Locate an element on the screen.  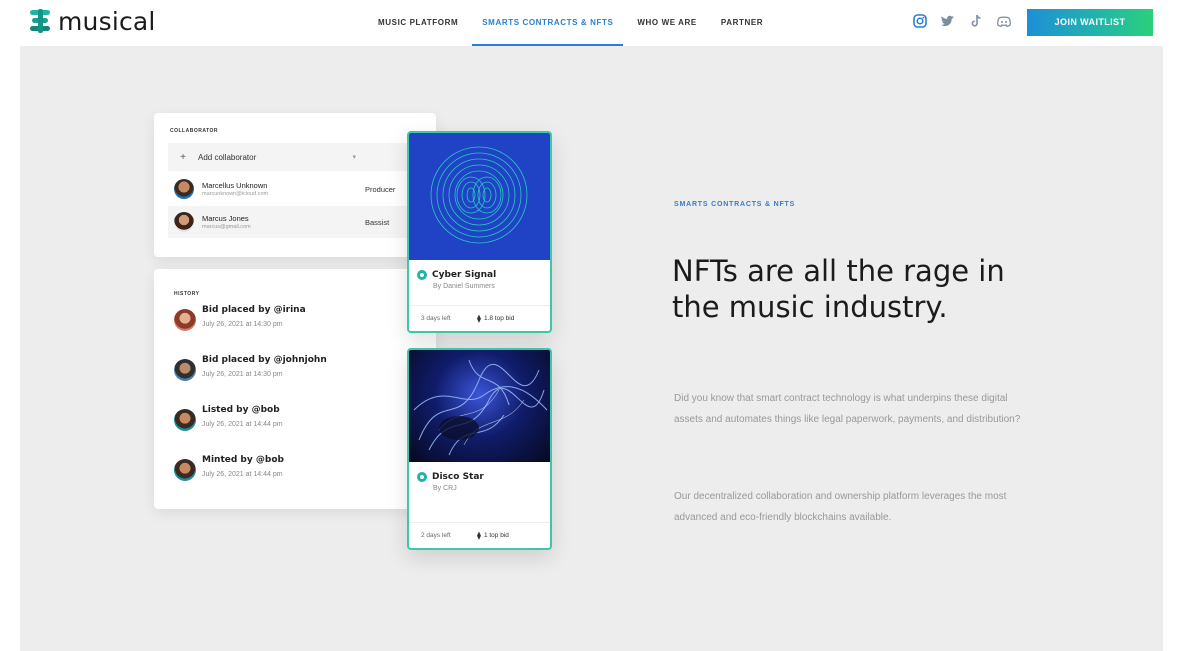
instagram-icon is located at coordinates (920, 21).